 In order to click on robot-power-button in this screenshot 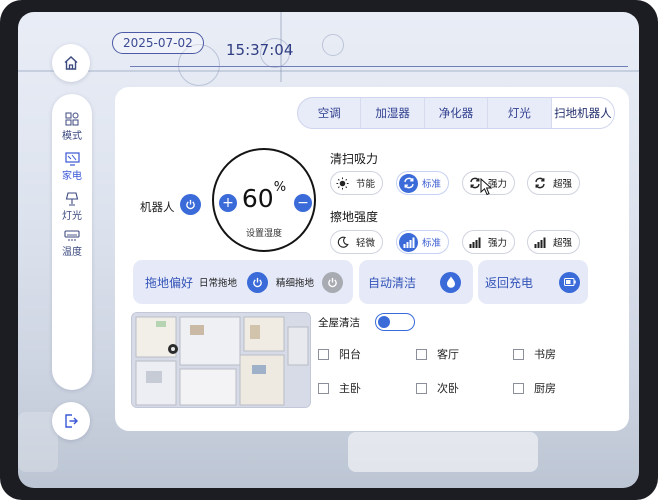, I will do `click(190, 204)`.